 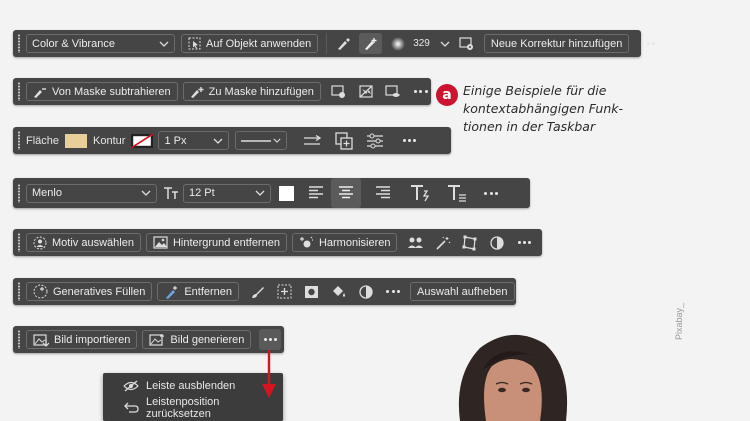 What do you see at coordinates (91, 193) in the screenshot?
I see `font-family-dropdown: Menlo` at bounding box center [91, 193].